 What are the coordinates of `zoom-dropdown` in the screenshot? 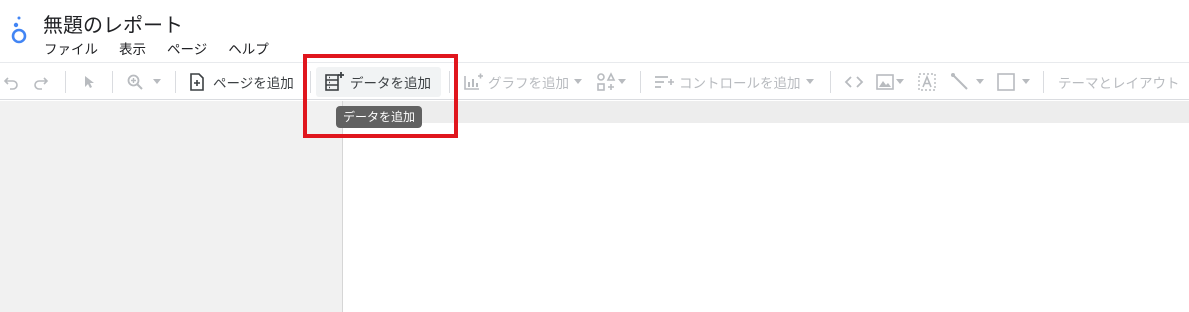 It's located at (143, 81).